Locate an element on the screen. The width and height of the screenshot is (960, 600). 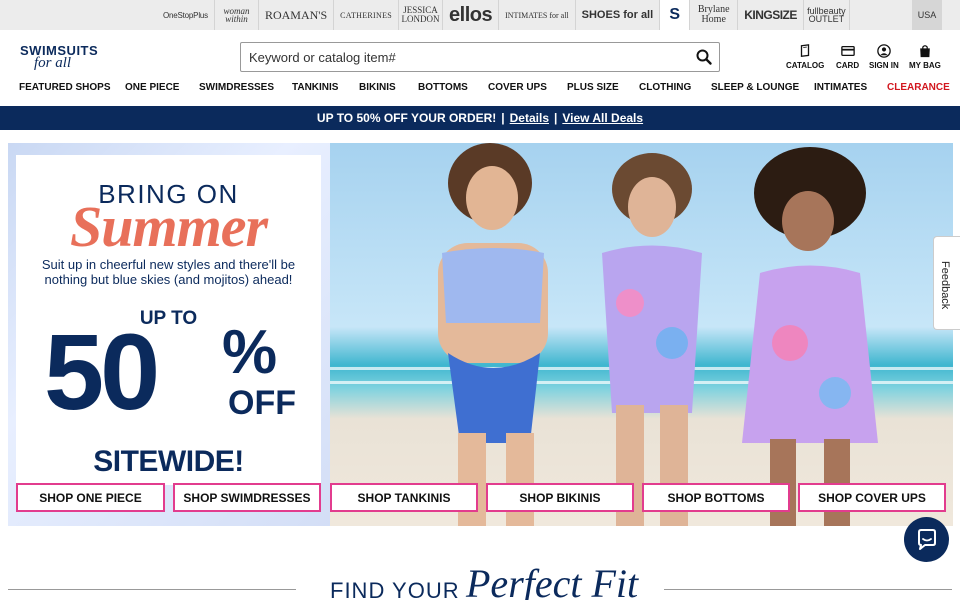
hero-percent-sign: % is located at coordinates (250, 352).